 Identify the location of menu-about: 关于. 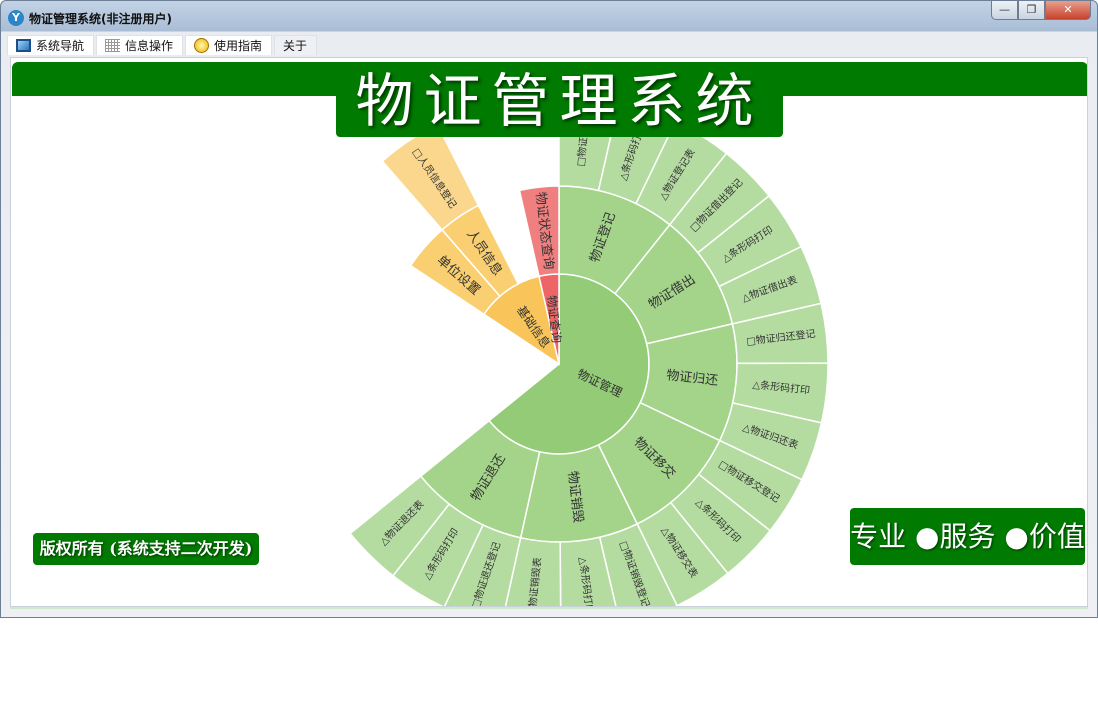
(296, 45).